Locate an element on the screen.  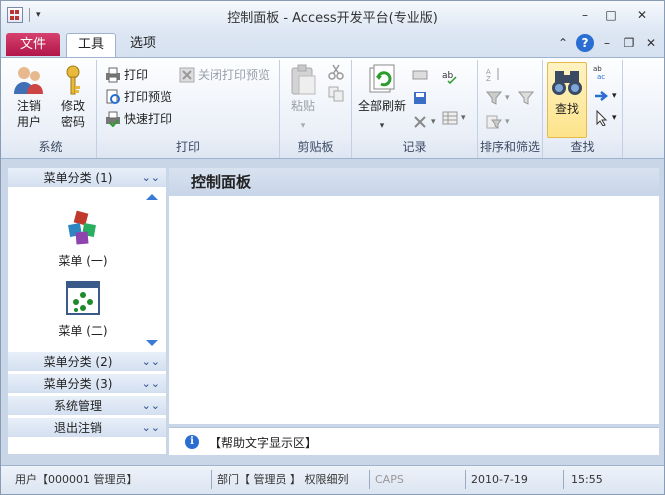
print-preview-icon is located at coordinates (113, 97).